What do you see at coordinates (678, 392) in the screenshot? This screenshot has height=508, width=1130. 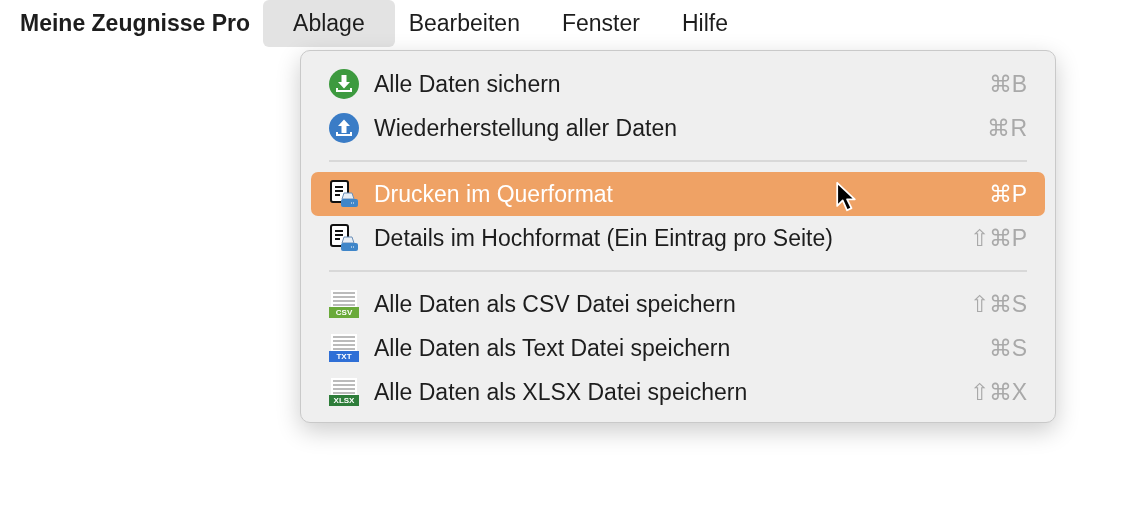 I see `menu-item: XLSX Alle Daten als XLSX Datei speichern ⇧⌘X` at bounding box center [678, 392].